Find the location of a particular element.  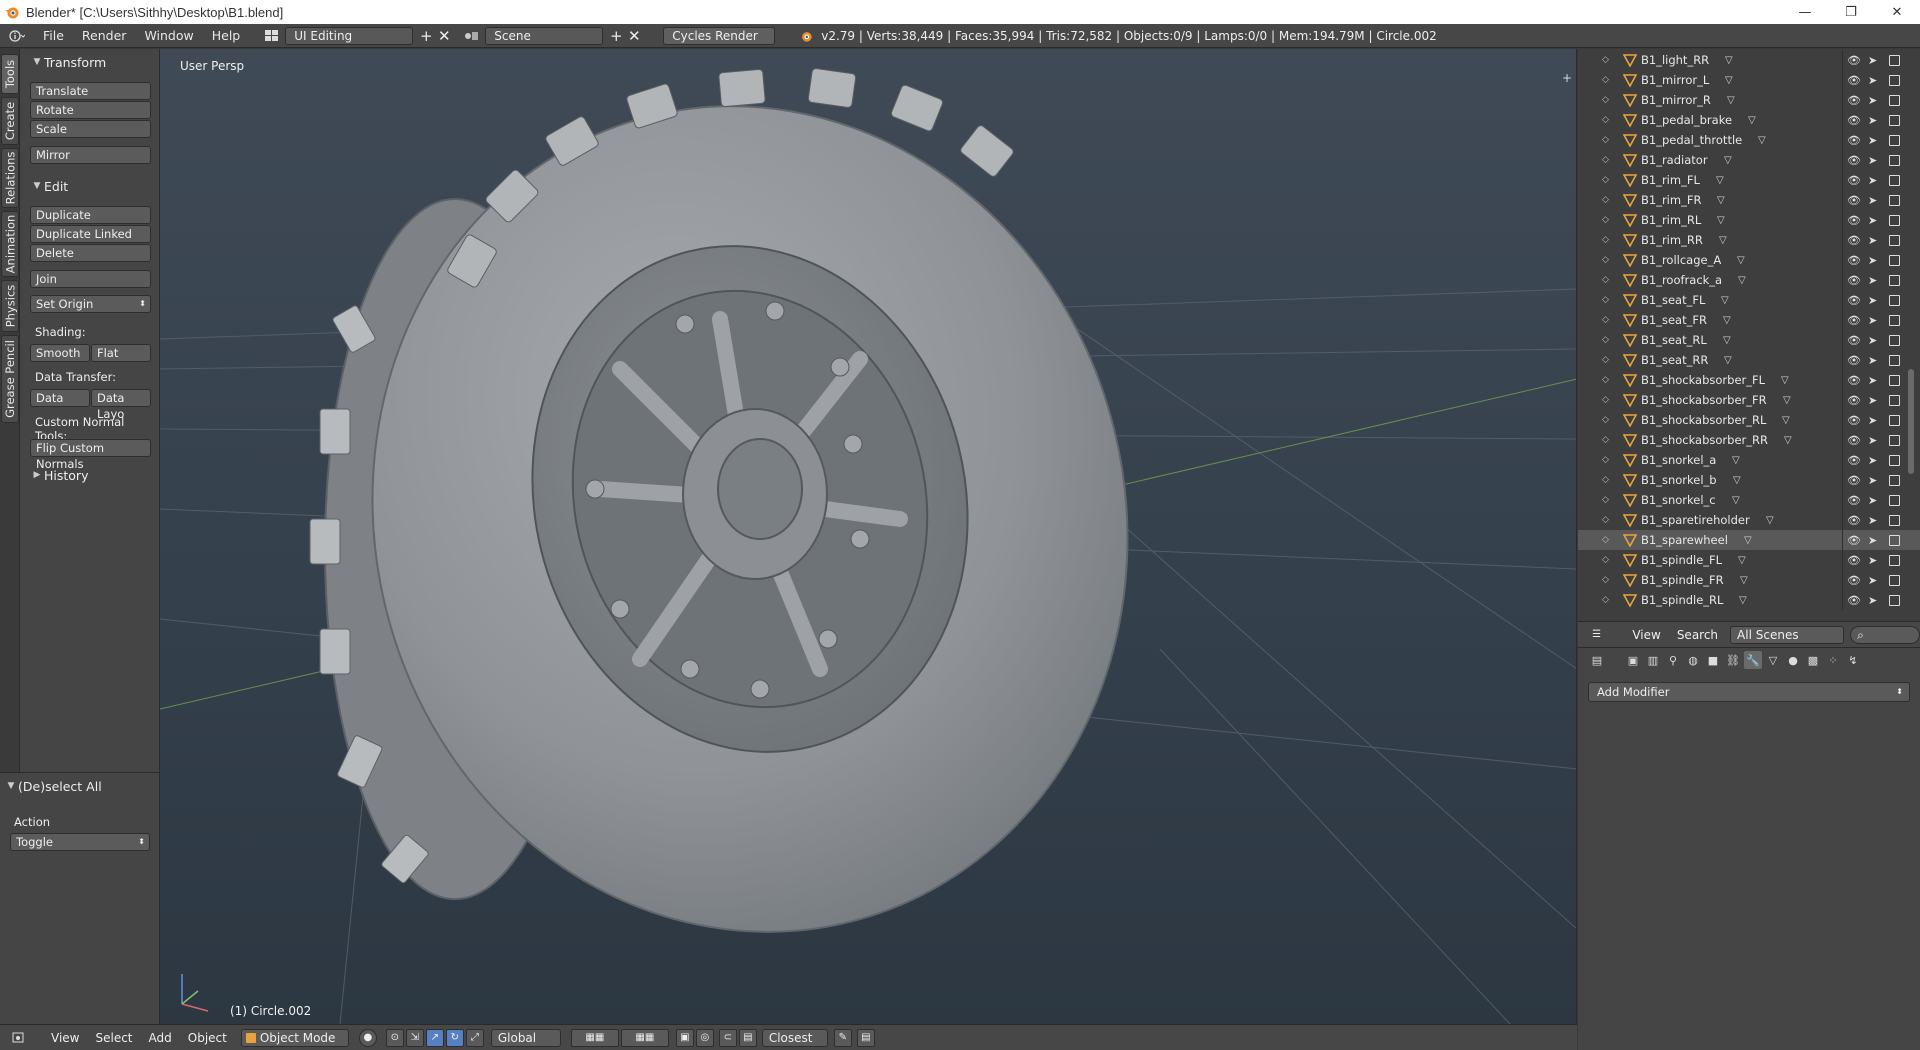

outliner-object-name: B1_seat_FR is located at coordinates (1674, 320).